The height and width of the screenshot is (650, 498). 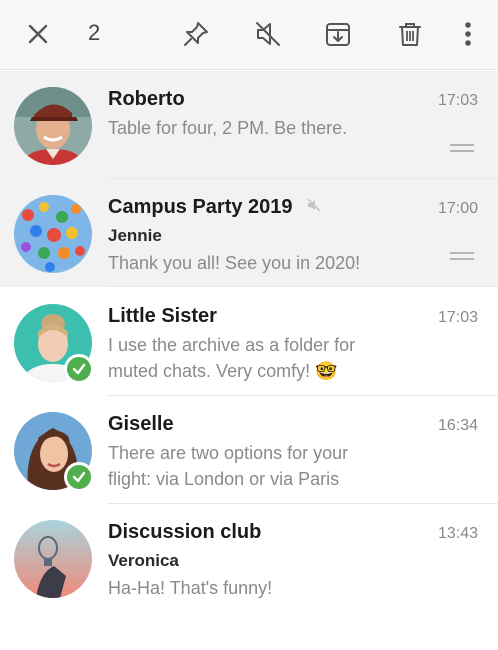 What do you see at coordinates (228, 128) in the screenshot?
I see `chat-message: Table for four, 2 PM. Be there.` at bounding box center [228, 128].